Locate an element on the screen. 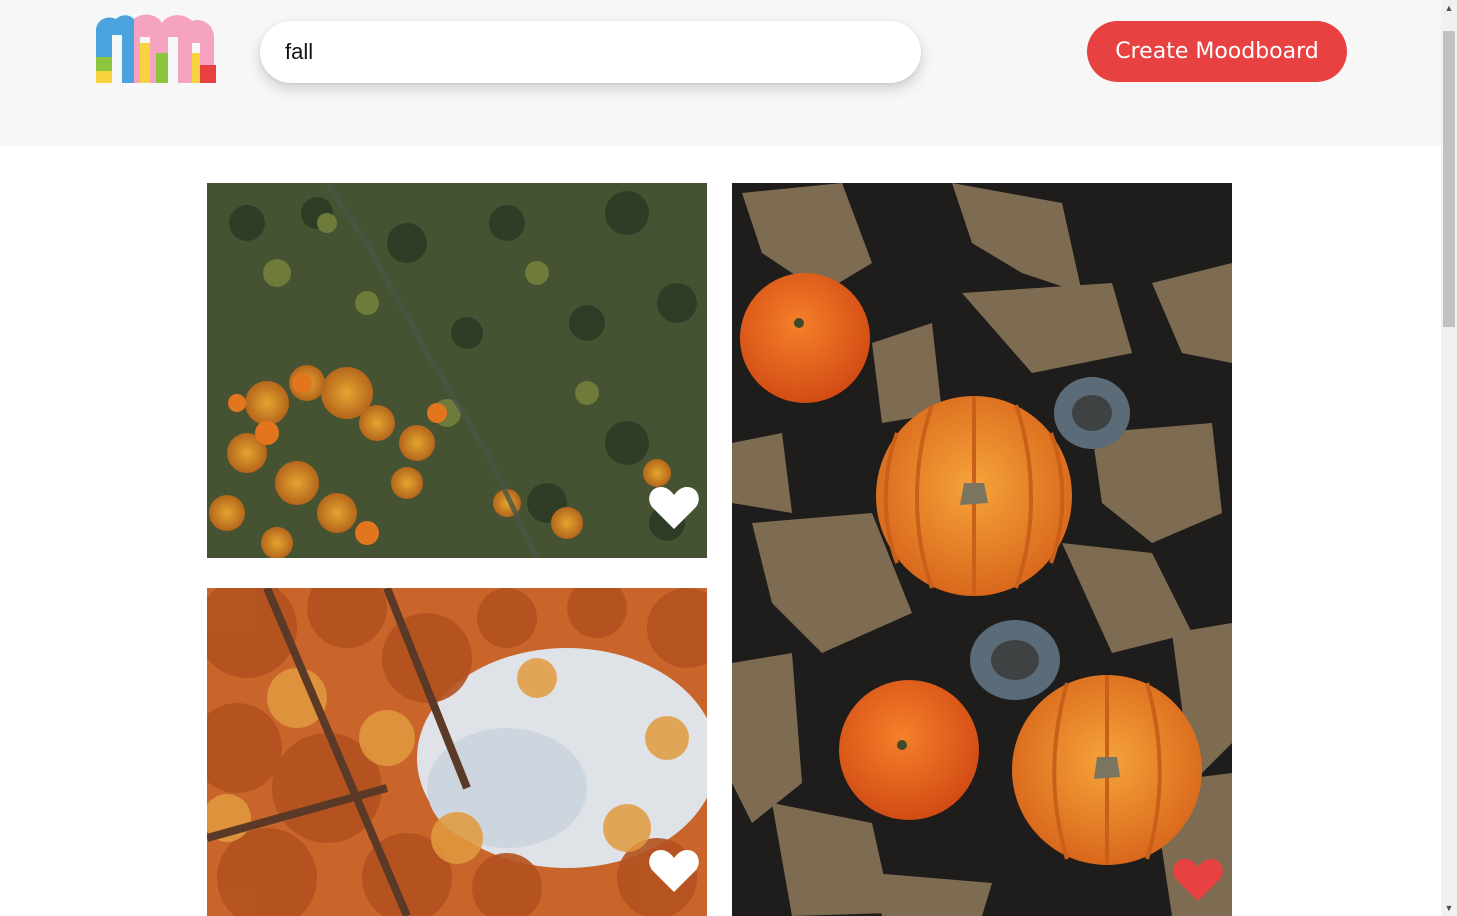 The image size is (1457, 916). scroll-down-icon: ▼ is located at coordinates (1449, 908).